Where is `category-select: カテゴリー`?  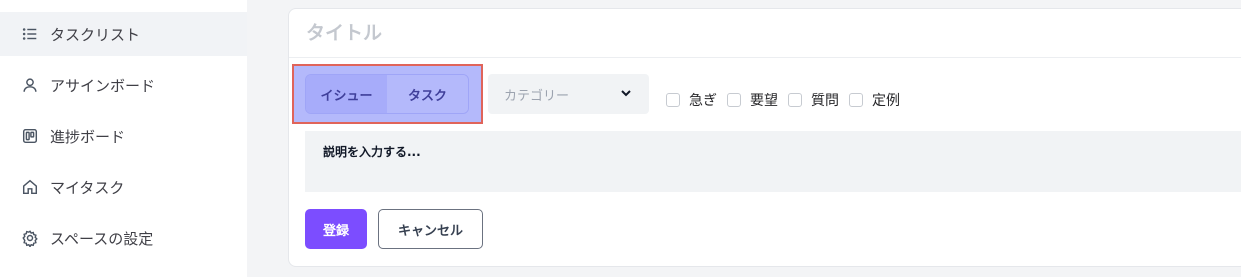 category-select: カテゴリー is located at coordinates (568, 94).